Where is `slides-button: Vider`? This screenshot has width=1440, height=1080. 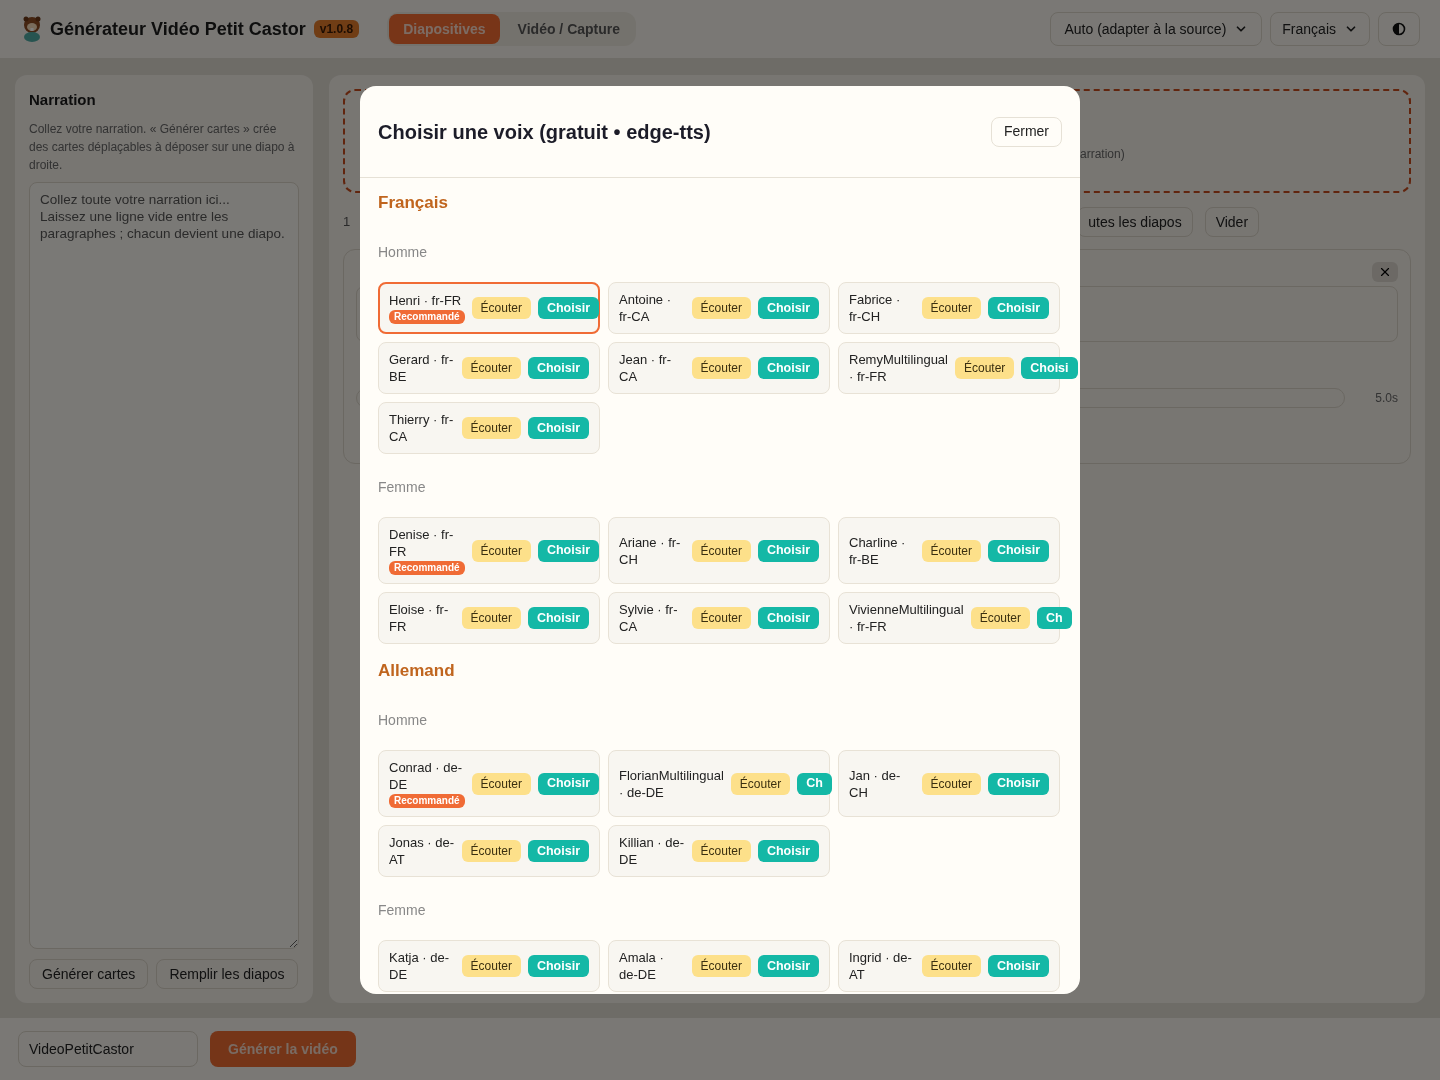 slides-button: Vider is located at coordinates (1232, 222).